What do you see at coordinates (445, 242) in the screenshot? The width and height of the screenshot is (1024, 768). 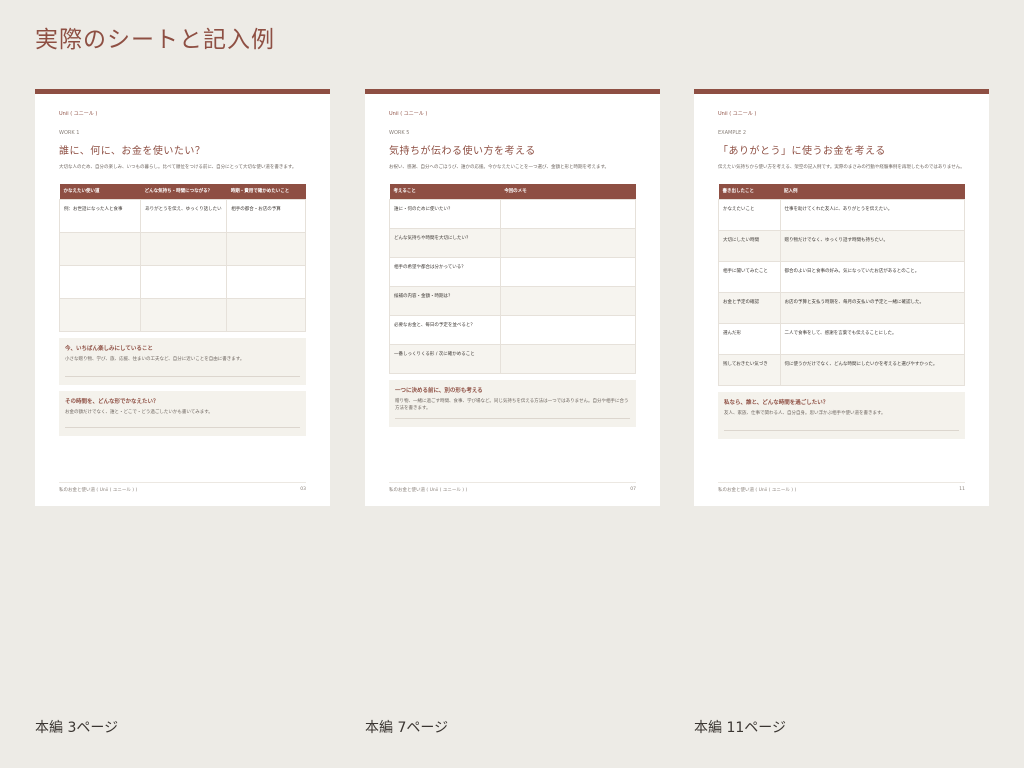 I see `table-cell: どんな気持ちや時間を大切にしたい？` at bounding box center [445, 242].